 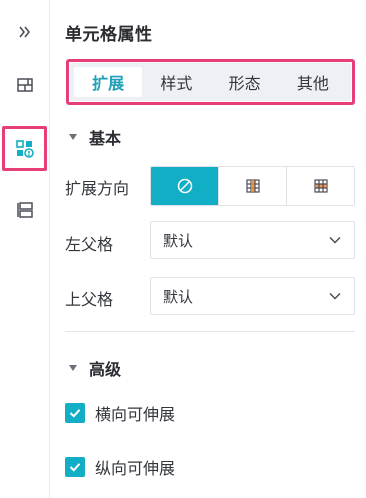 I want to click on section-divider, so click(x=210, y=331).